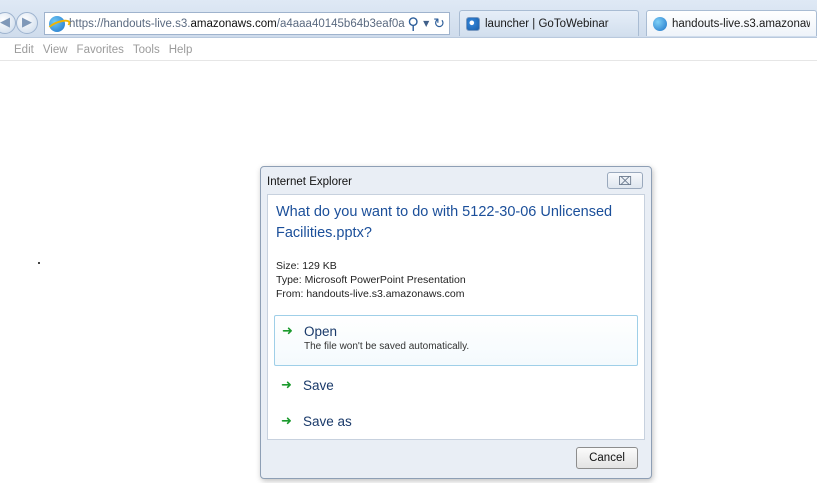 The image size is (817, 483). Describe the element at coordinates (456, 385) in the screenshot. I see `save-option: ➜ Save` at that location.